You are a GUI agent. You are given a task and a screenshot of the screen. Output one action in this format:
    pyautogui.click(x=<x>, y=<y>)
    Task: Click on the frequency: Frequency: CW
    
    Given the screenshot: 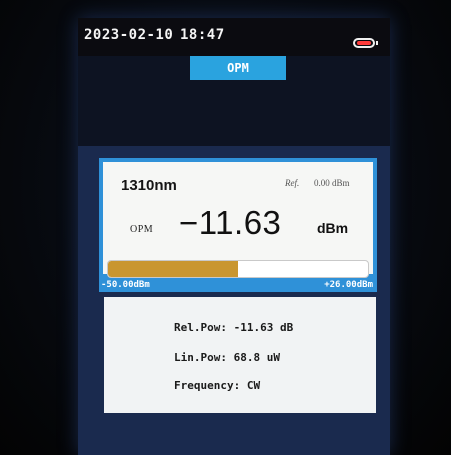 What is the action you would take?
    pyautogui.click(x=217, y=385)
    